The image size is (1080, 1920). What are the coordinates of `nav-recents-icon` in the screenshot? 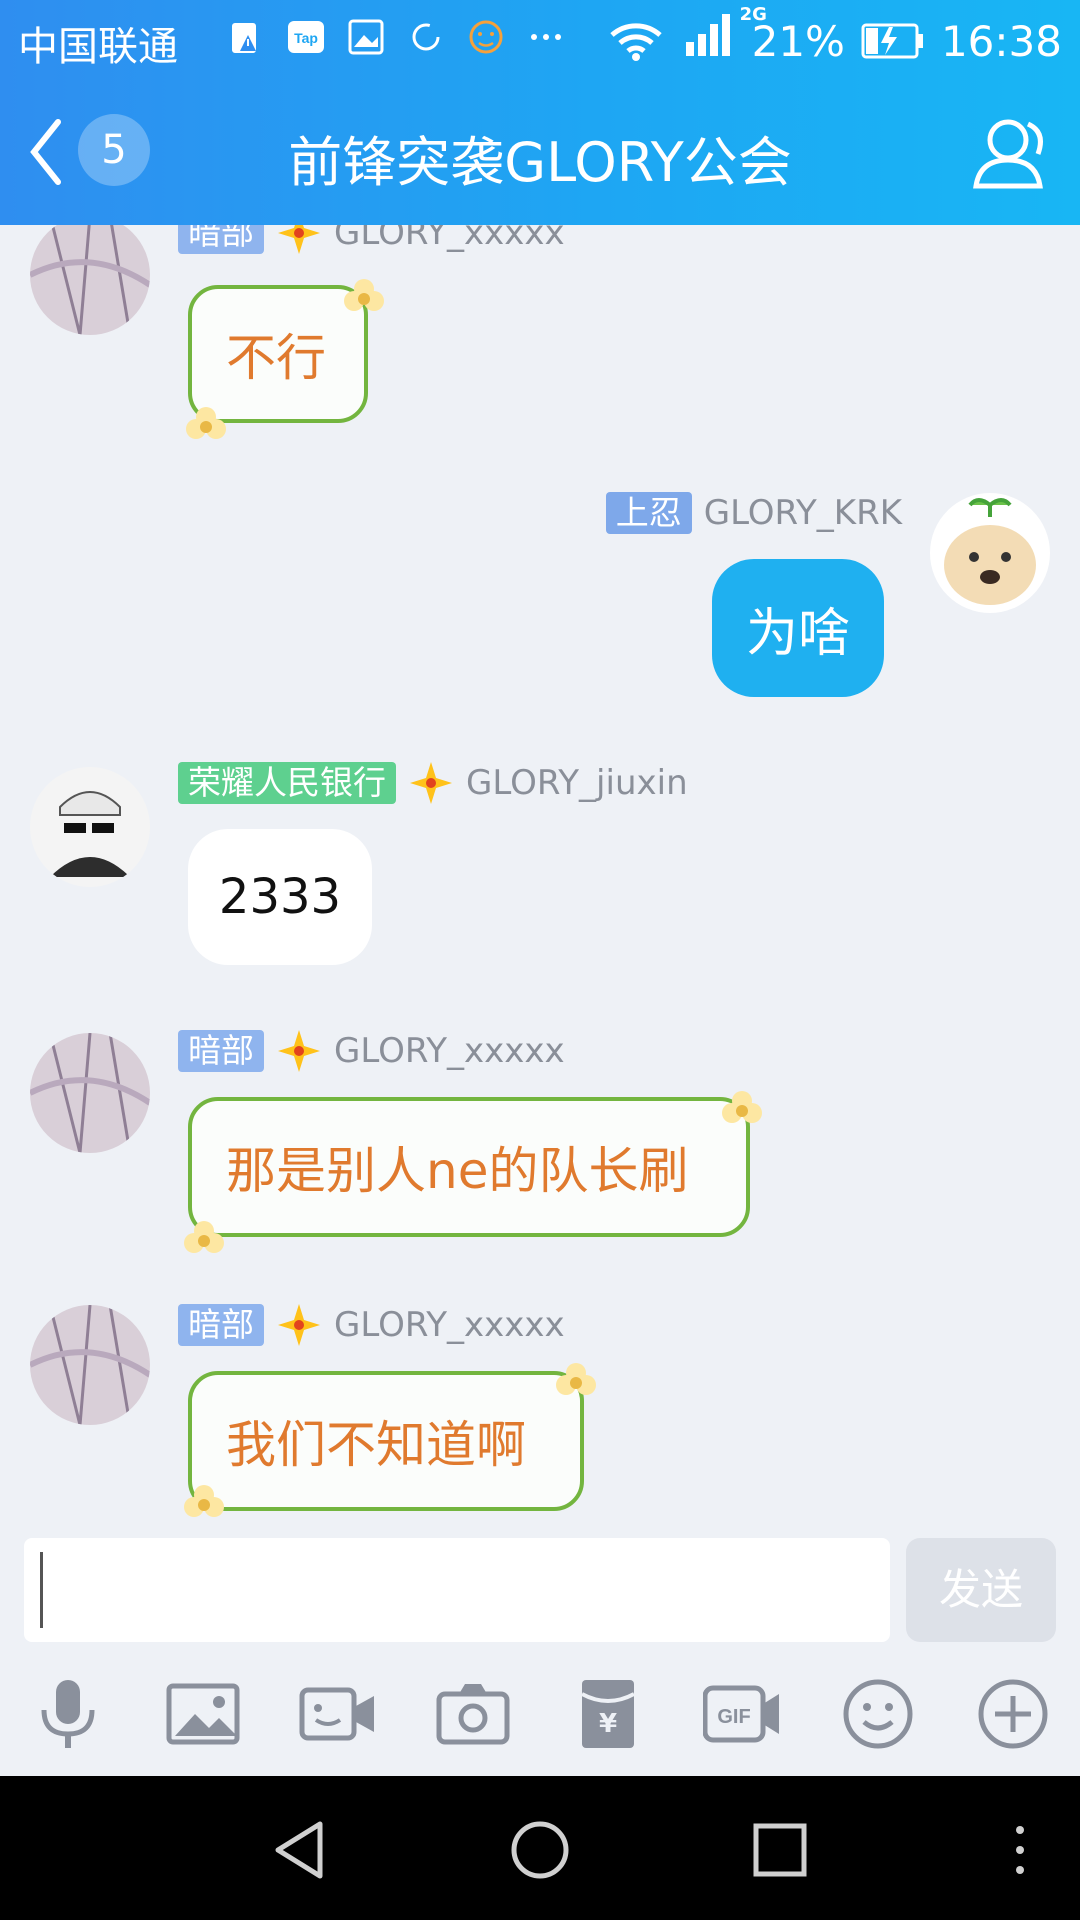 It's located at (780, 1850).